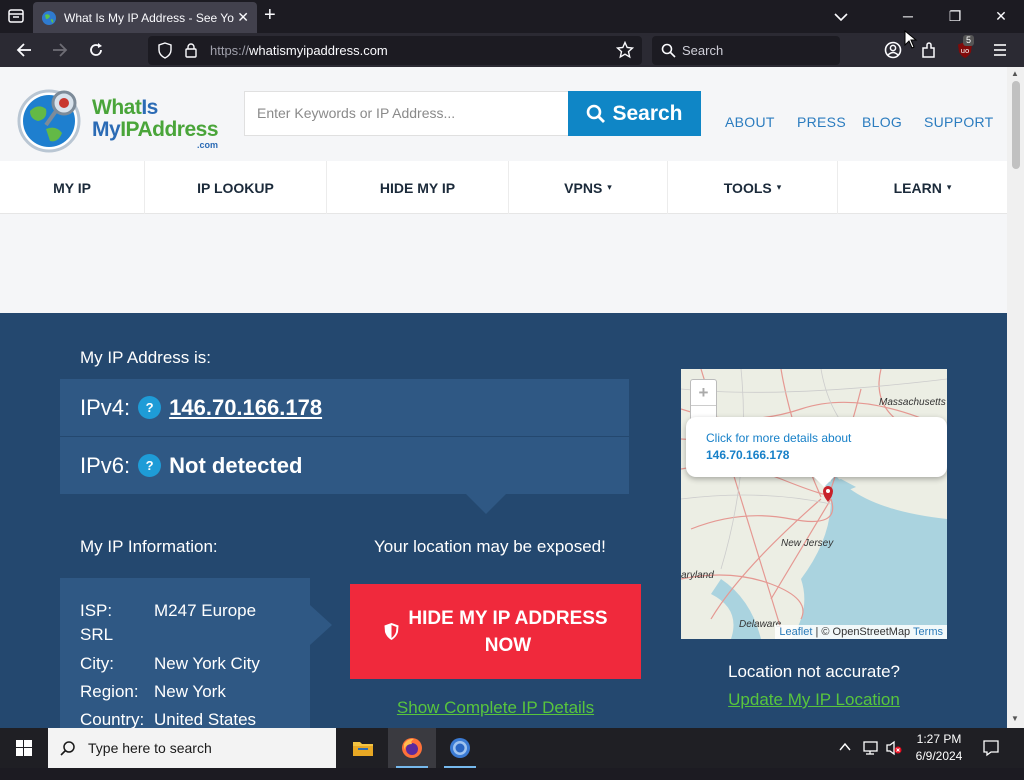 The width and height of the screenshot is (1024, 780). I want to click on extensions-icon, so click(929, 50).